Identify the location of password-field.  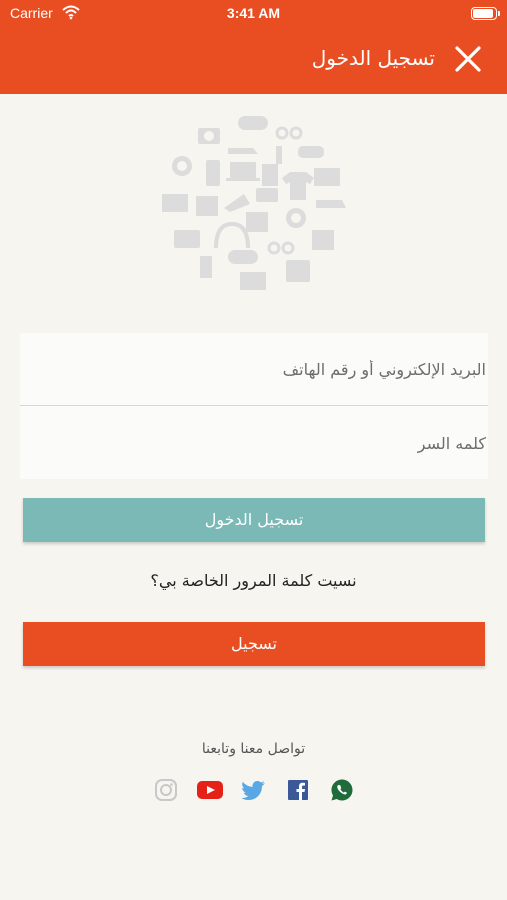
(254, 443).